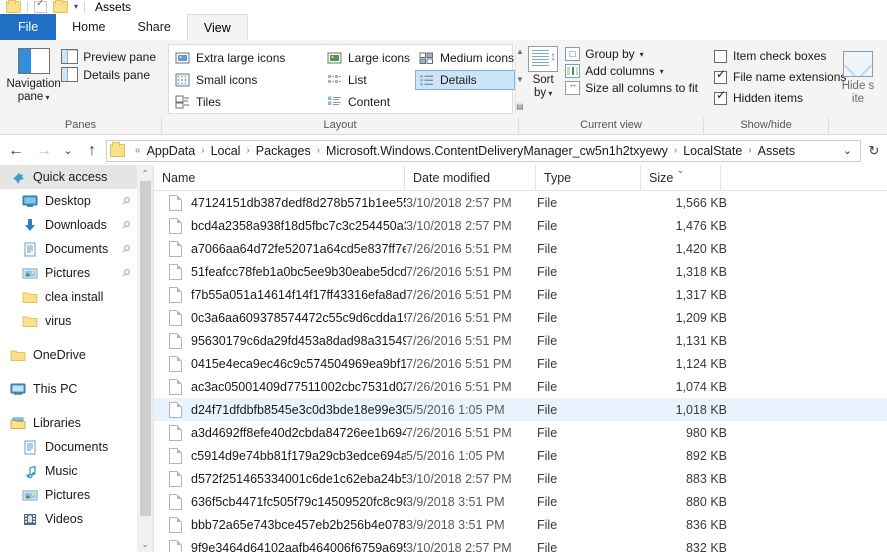  What do you see at coordinates (44, 151) in the screenshot?
I see `forward-button: →` at bounding box center [44, 151].